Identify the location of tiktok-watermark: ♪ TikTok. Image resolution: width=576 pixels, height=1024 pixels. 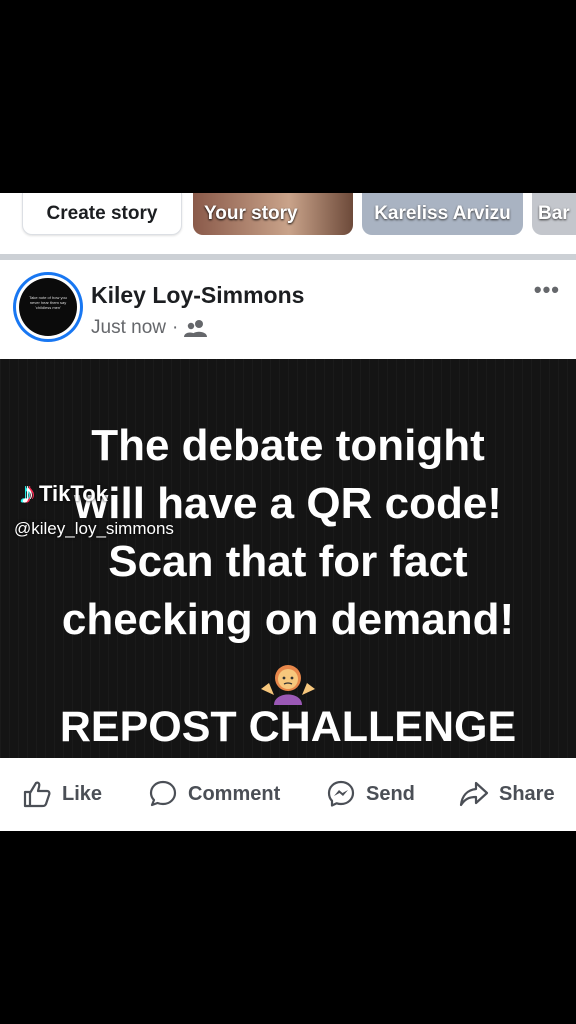
(64, 494).